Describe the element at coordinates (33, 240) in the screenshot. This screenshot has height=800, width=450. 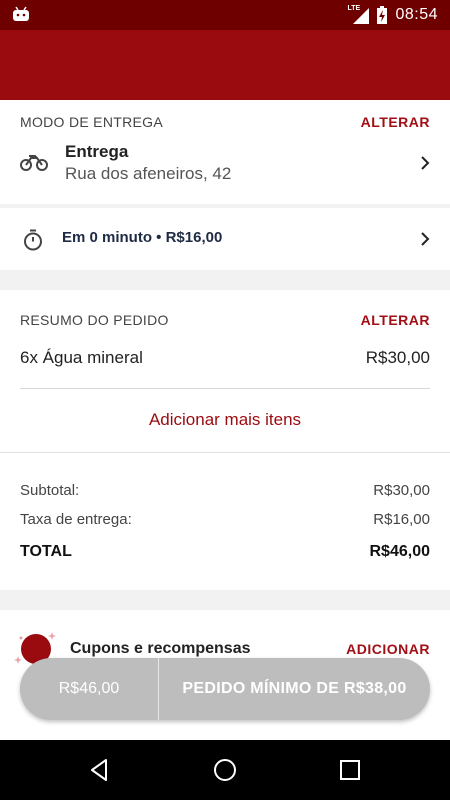
I see `stopwatch-icon` at that location.